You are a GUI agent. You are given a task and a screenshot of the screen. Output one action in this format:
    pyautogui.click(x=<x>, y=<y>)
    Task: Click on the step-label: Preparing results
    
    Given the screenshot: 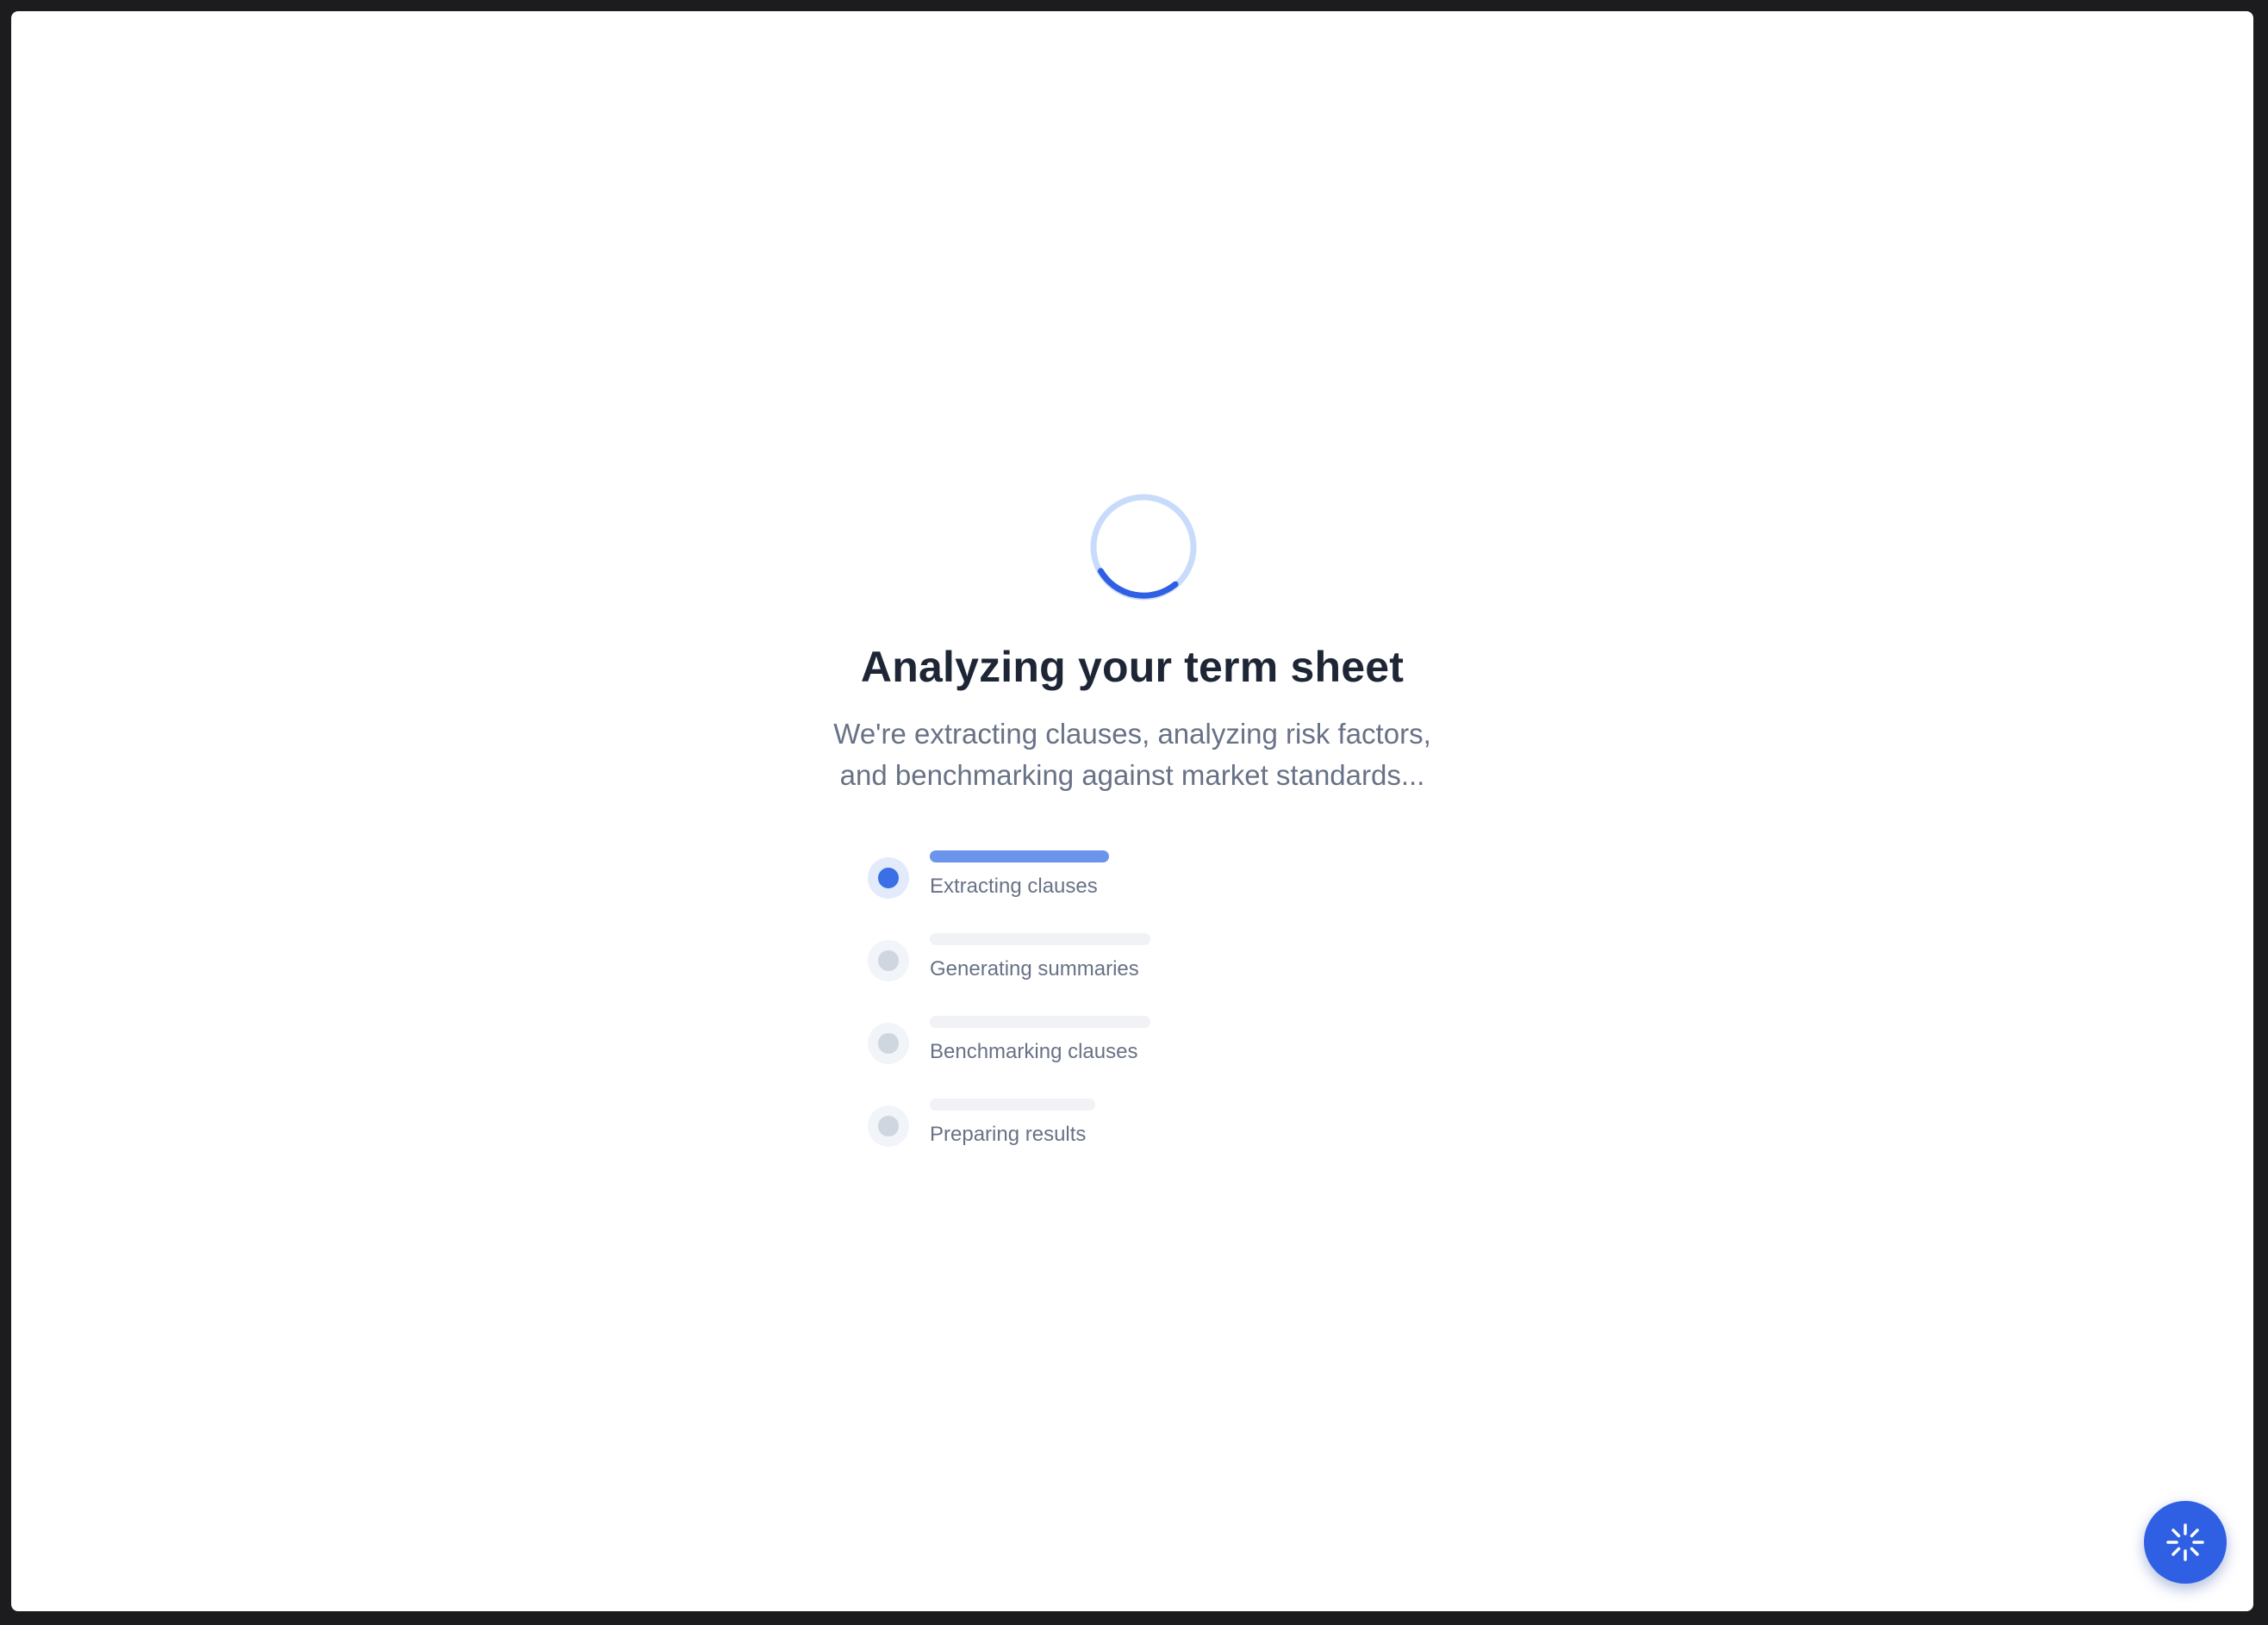 What is the action you would take?
    pyautogui.click(x=1008, y=1134)
    